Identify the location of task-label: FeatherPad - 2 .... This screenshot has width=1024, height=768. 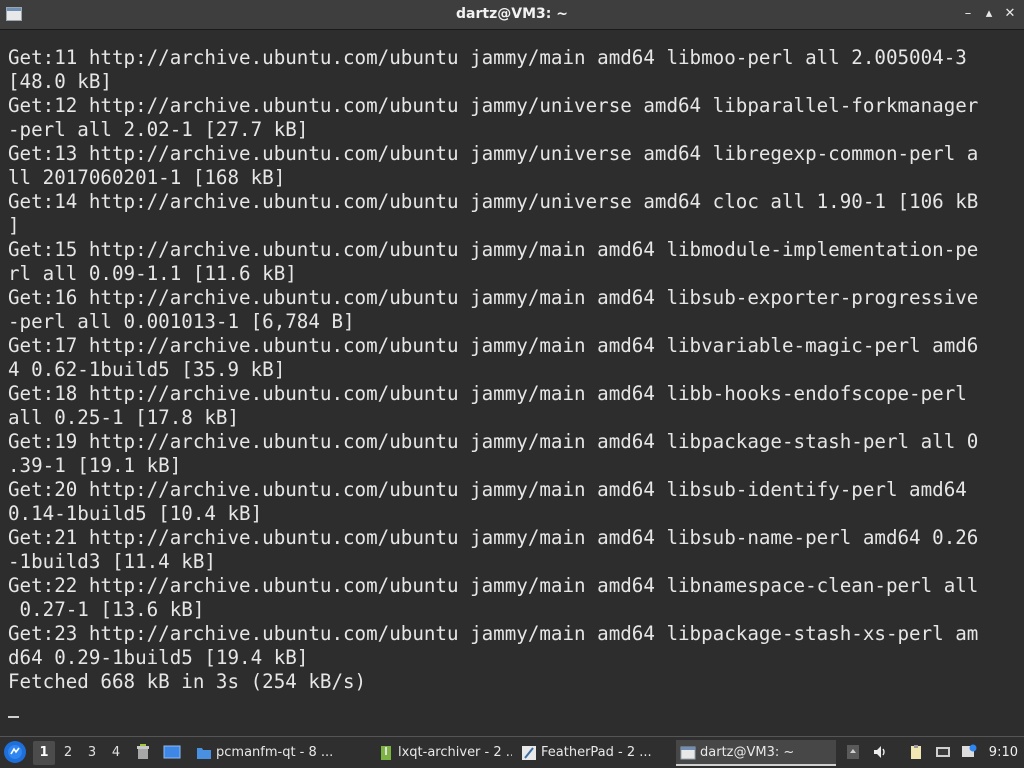
(596, 752).